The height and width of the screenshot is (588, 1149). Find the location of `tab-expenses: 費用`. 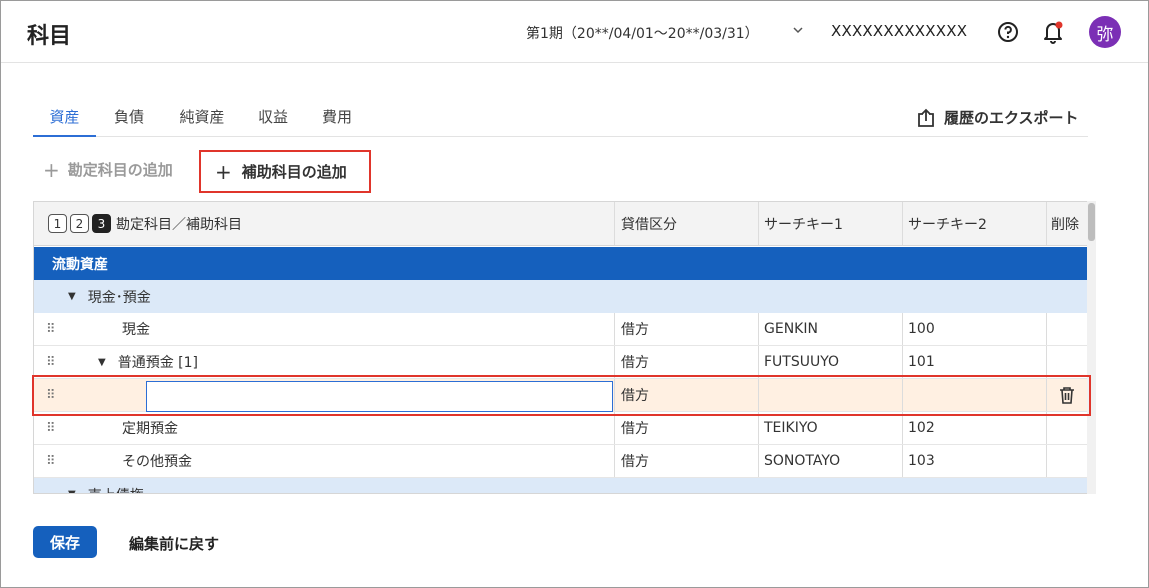

tab-expenses: 費用 is located at coordinates (337, 121).